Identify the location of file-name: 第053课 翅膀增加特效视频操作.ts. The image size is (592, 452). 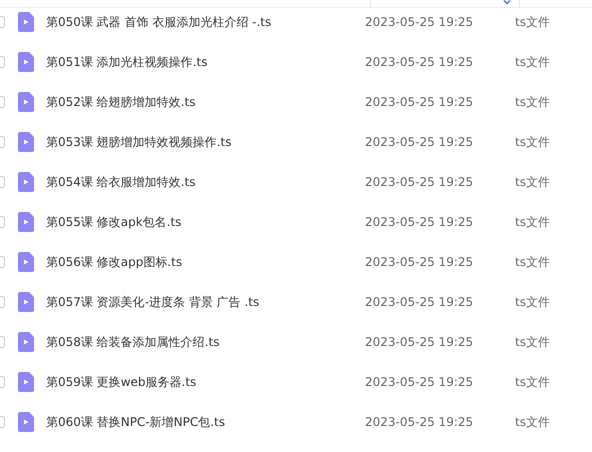
(205, 142).